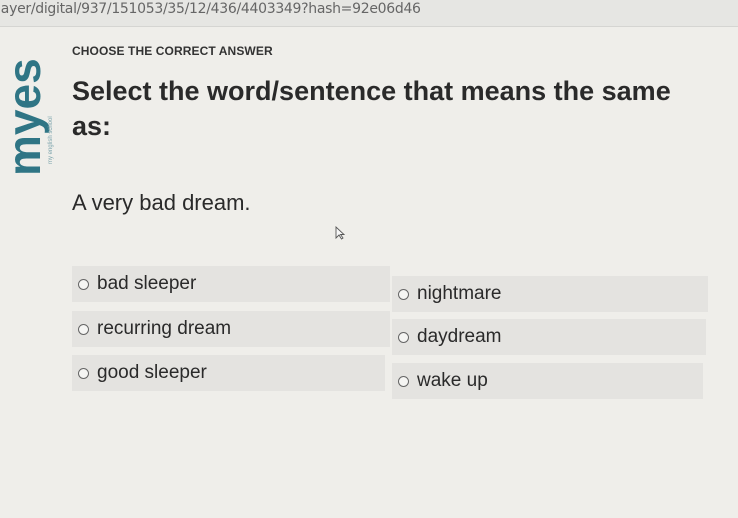 The width and height of the screenshot is (738, 518). I want to click on option-label: wake up, so click(452, 380).